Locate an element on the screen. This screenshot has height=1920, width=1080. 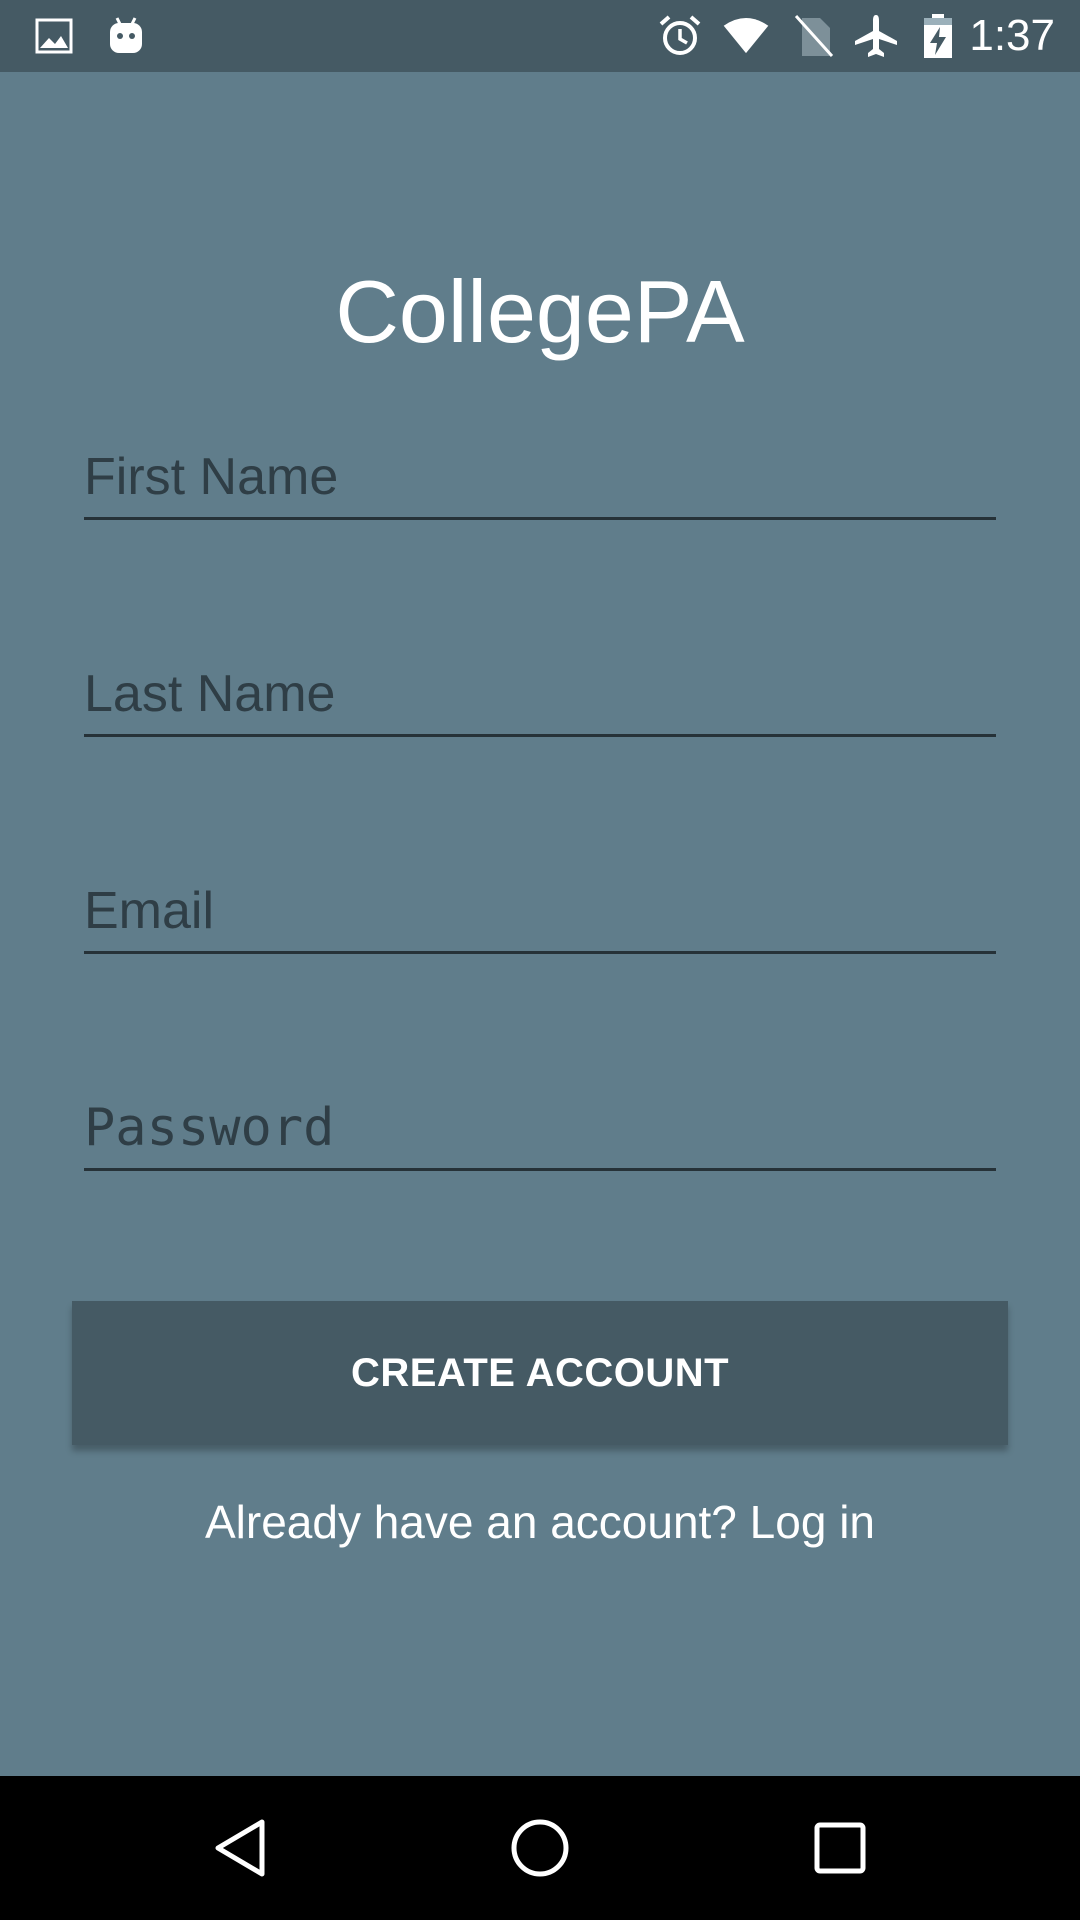
image-icon is located at coordinates (54, 36).